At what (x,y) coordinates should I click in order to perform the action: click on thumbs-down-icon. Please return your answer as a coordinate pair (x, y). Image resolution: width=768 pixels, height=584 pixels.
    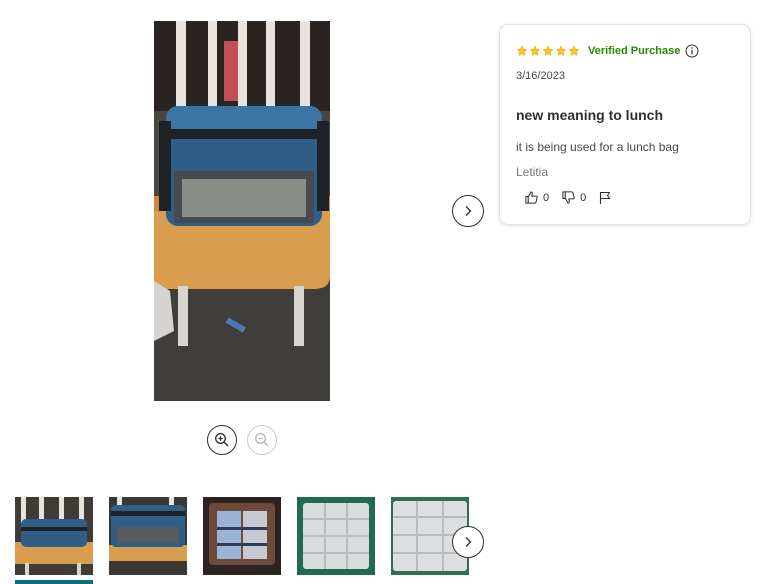
    Looking at the image, I should click on (568, 197).